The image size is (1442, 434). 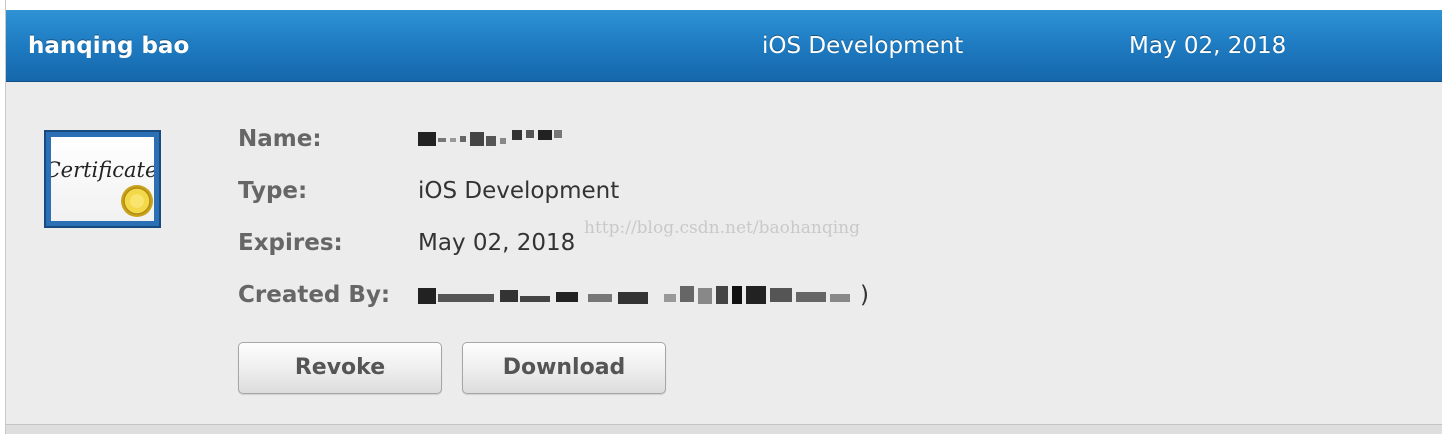 I want to click on expires-label: Expires:, so click(x=290, y=243).